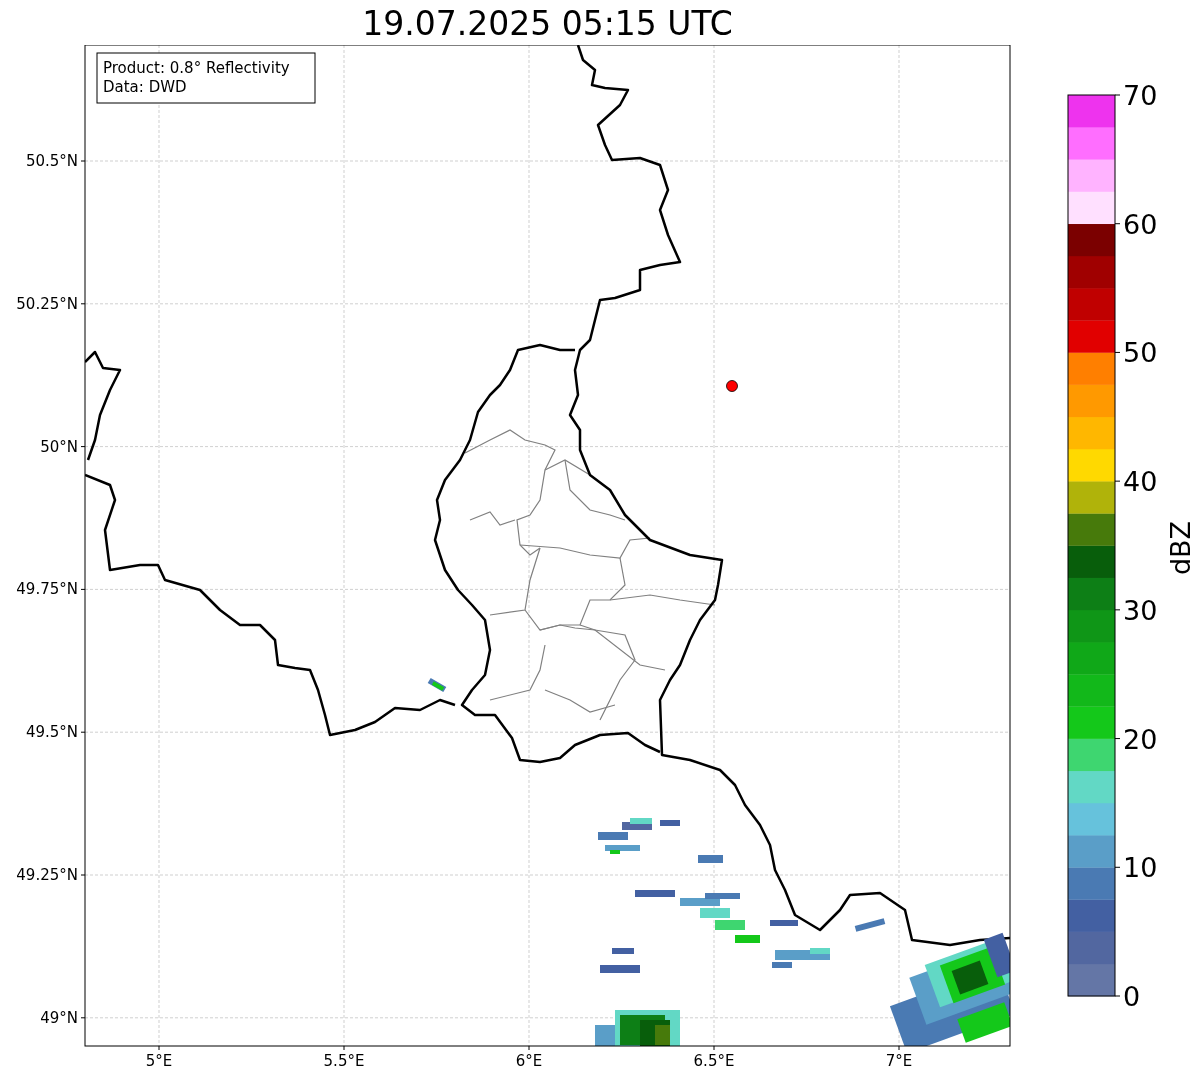 The width and height of the screenshot is (1202, 1081). I want to click on longitude-label: 5°E, so click(159, 1061).